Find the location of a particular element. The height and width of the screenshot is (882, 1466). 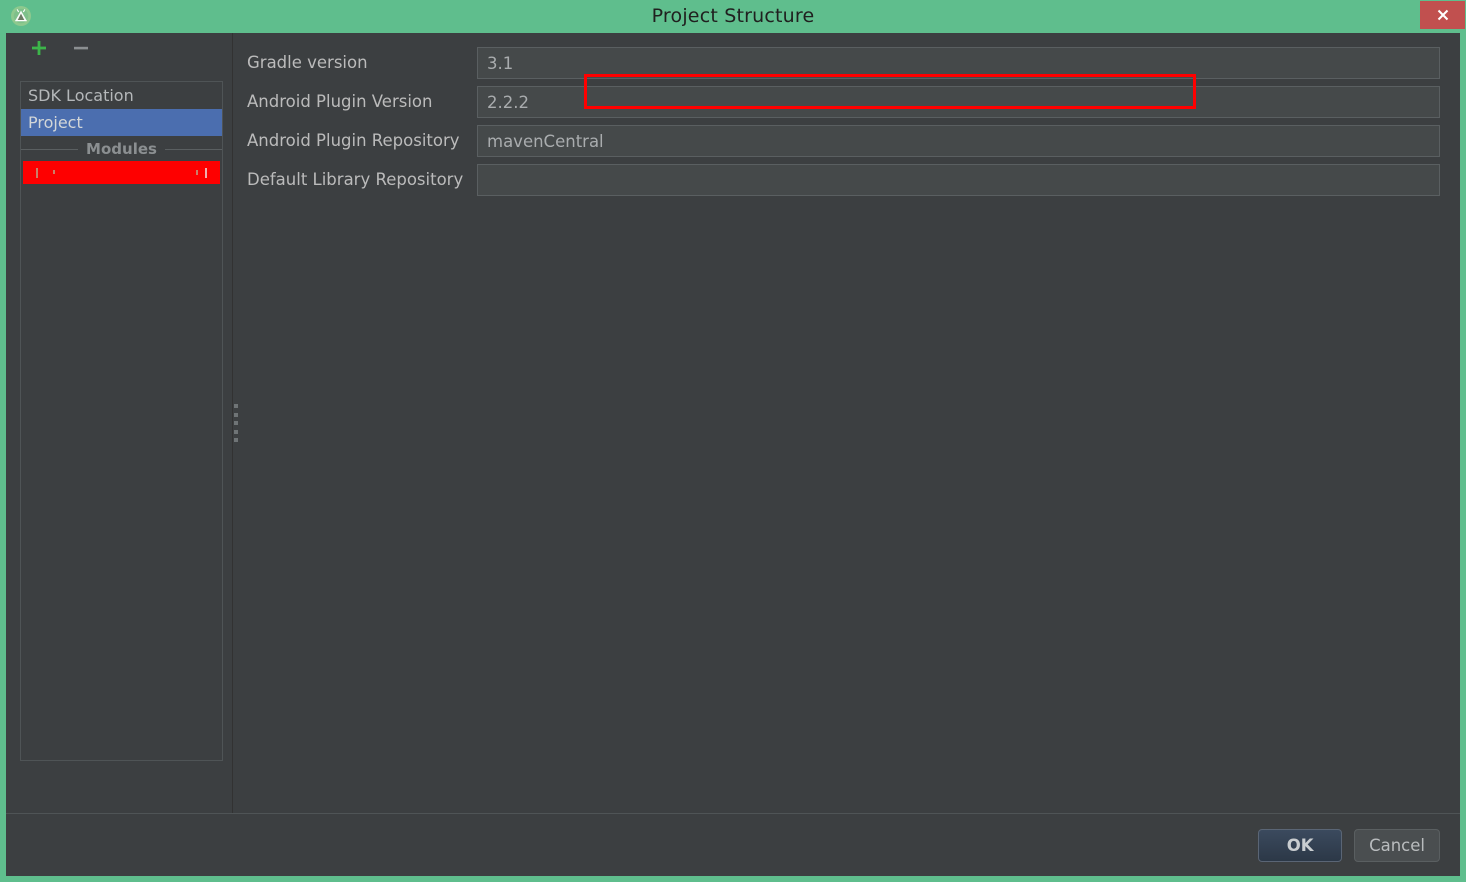

android-plugin-version-input: 2.2.2 is located at coordinates (958, 101).